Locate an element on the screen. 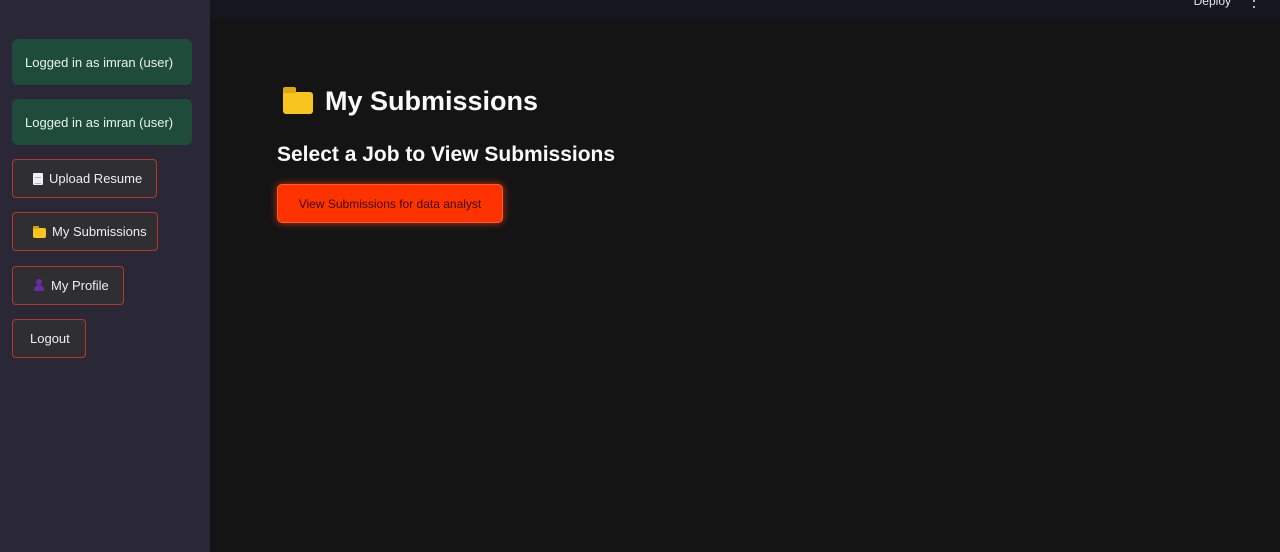 The height and width of the screenshot is (552, 1280). upload-resume-label: Upload Resume is located at coordinates (96, 178).